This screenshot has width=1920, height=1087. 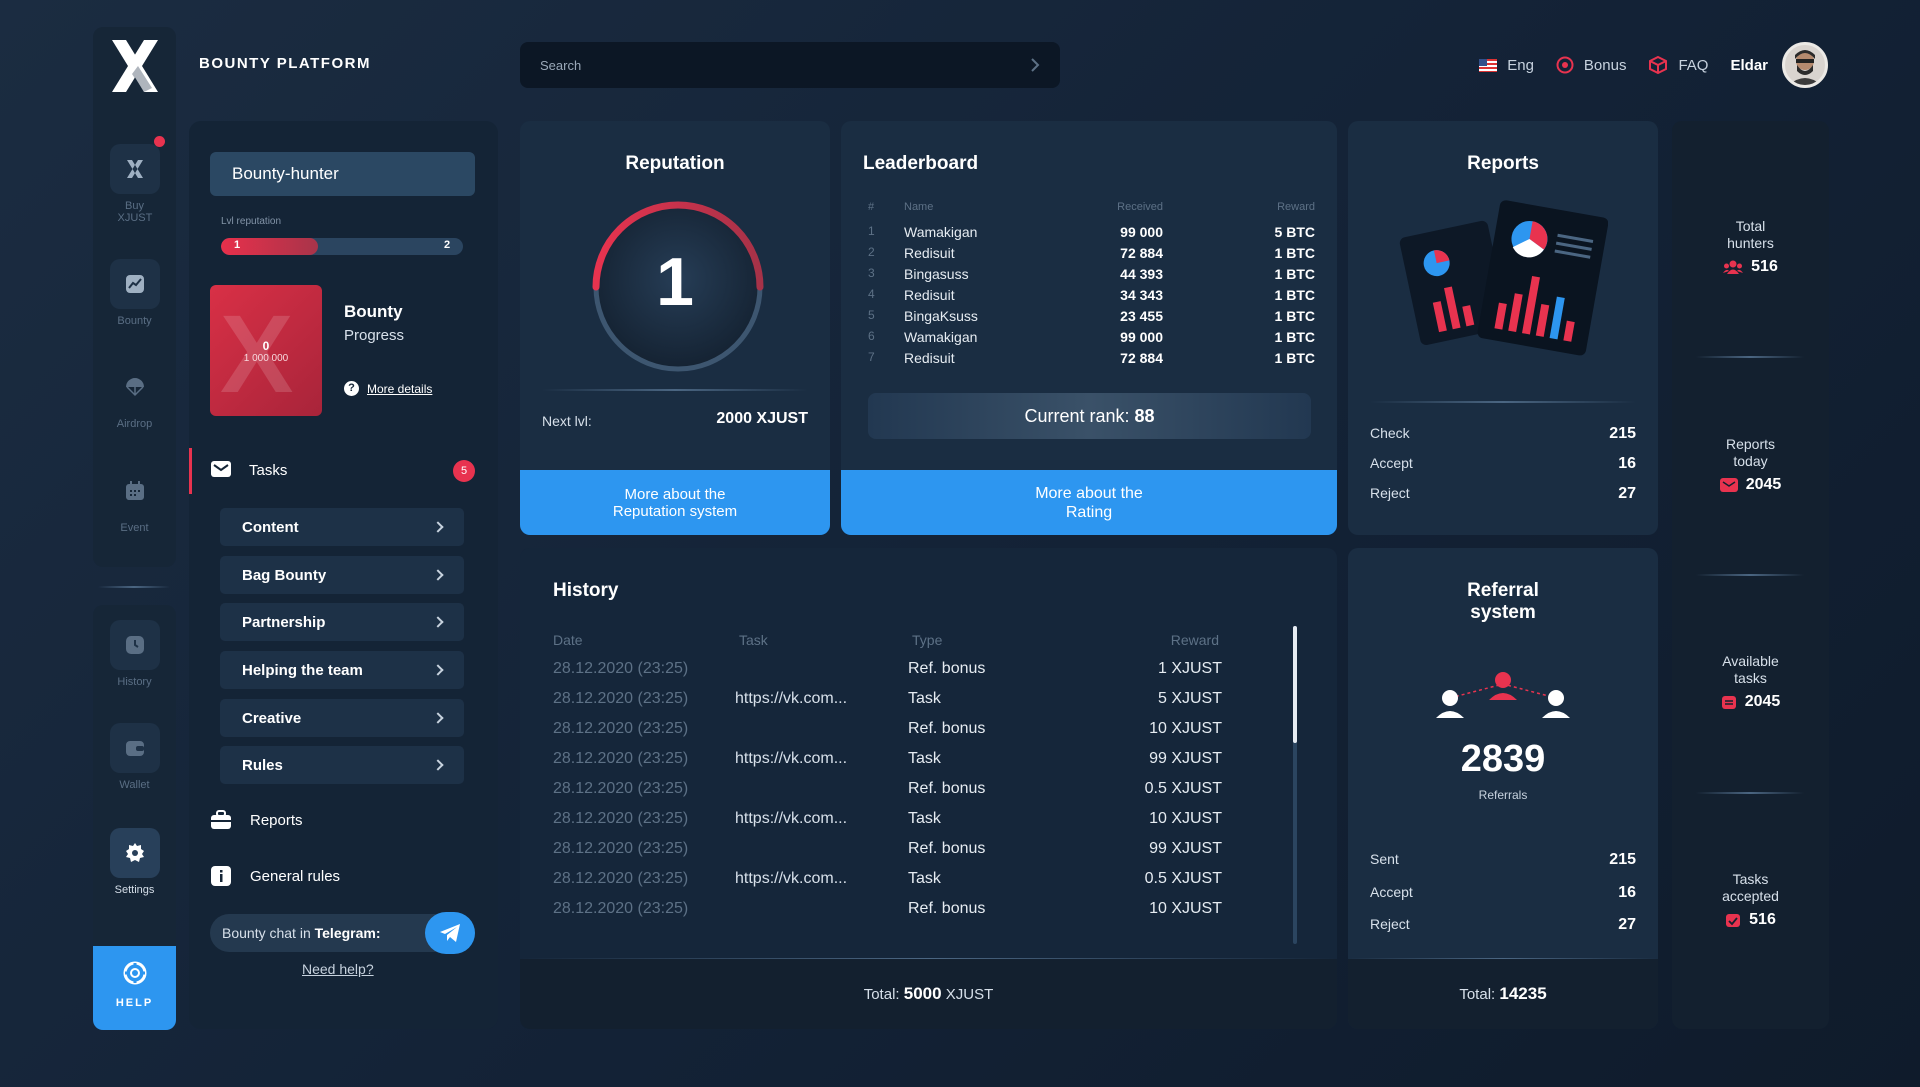 I want to click on help-button: HELP, so click(x=134, y=988).